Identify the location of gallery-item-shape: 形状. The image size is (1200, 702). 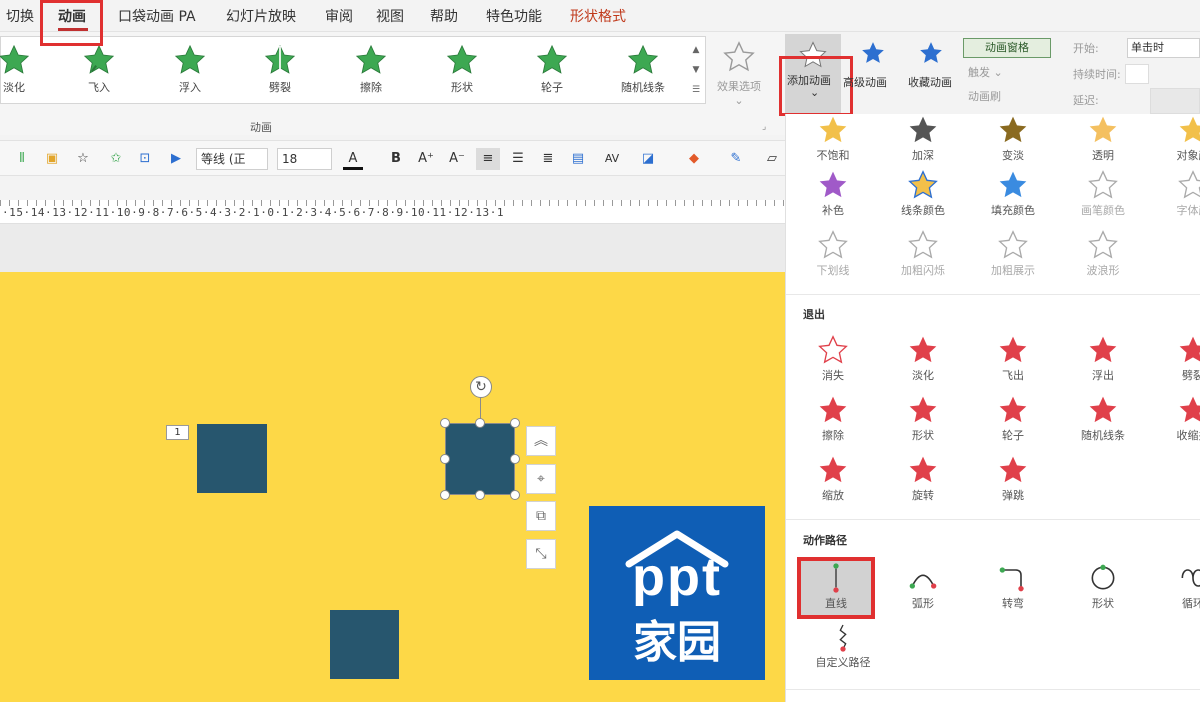
(462, 69).